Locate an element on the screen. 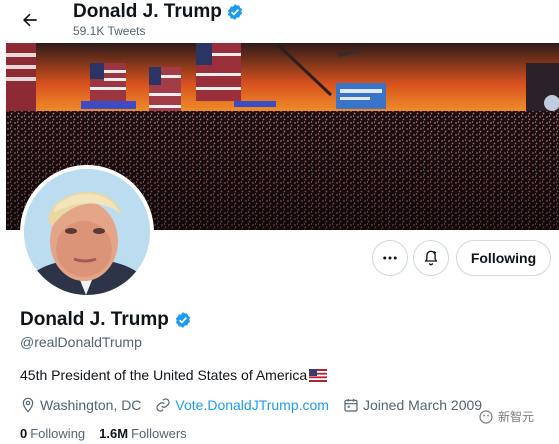  location-text: Washington, DC is located at coordinates (91, 405).